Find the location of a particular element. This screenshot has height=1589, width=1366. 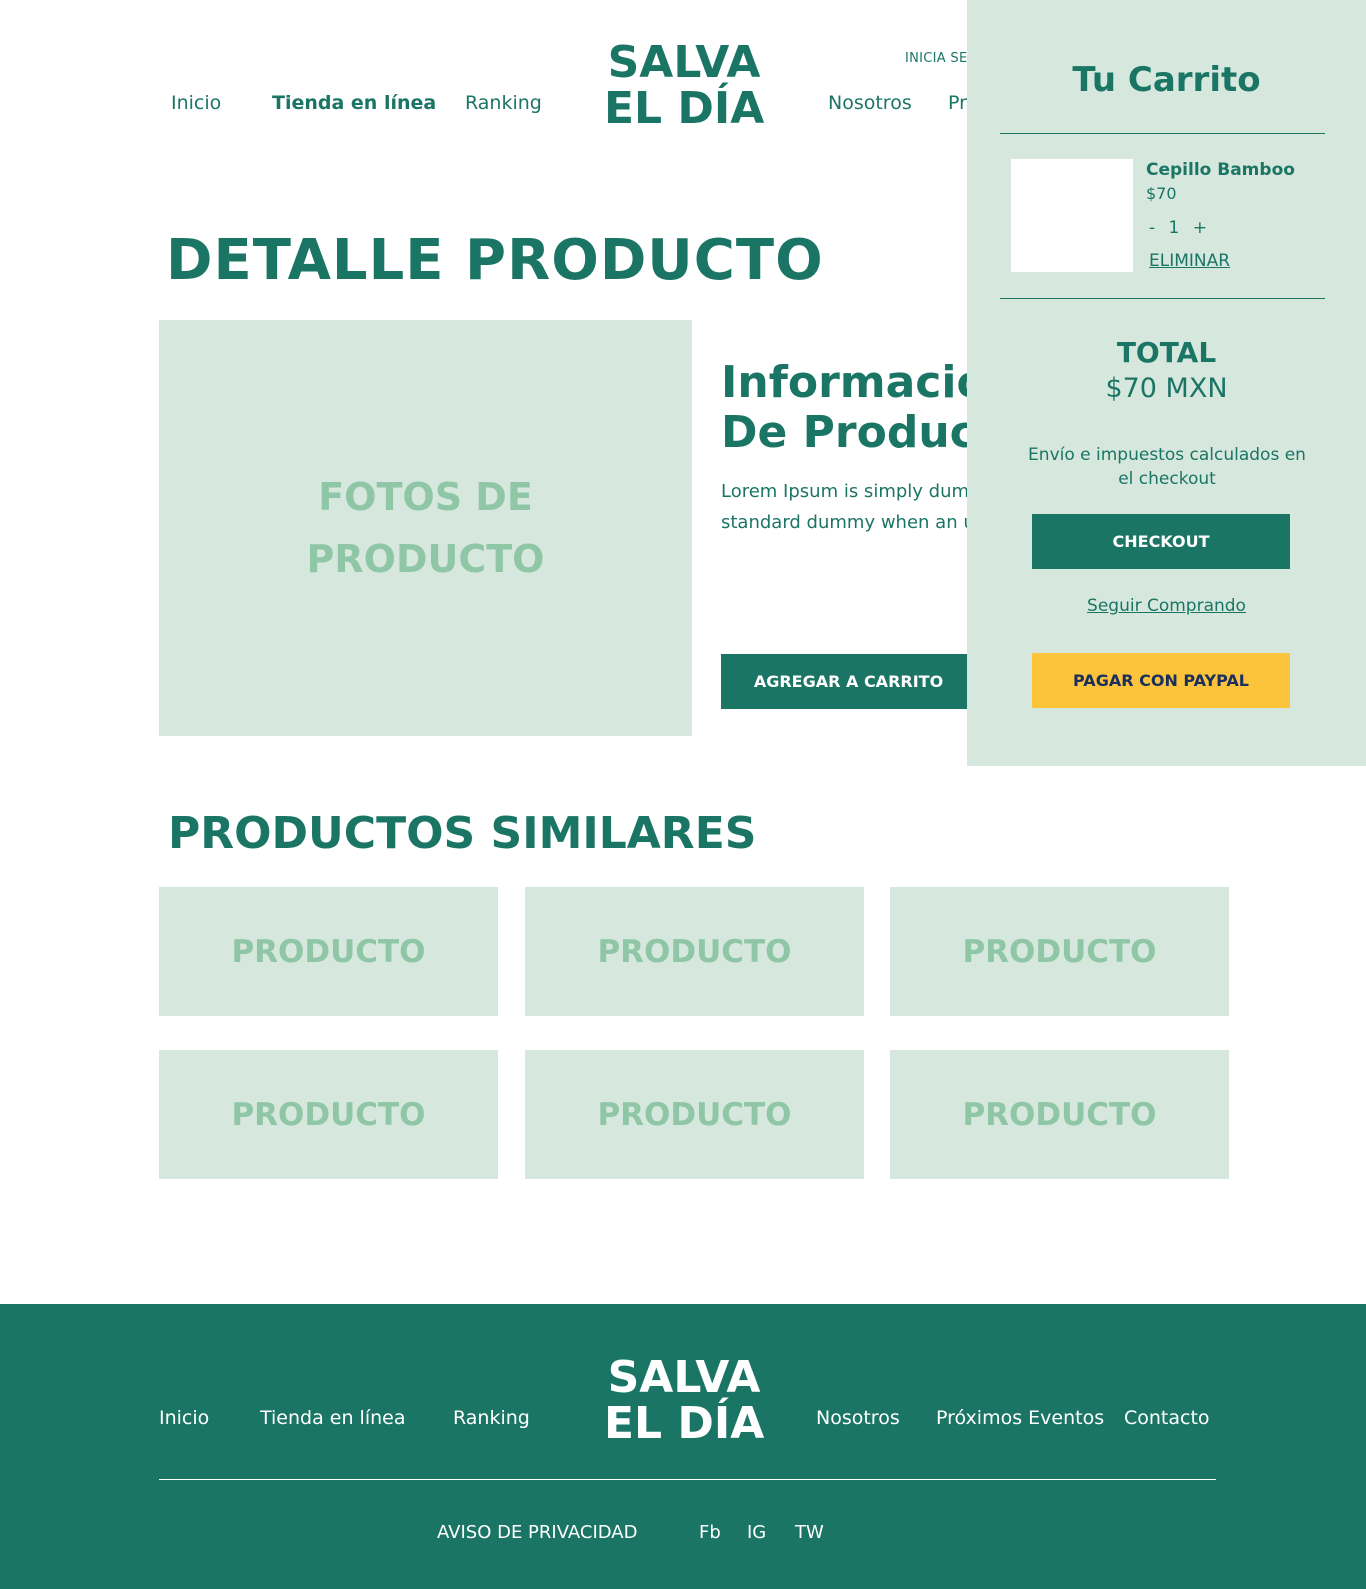

login-link: INICIA SES is located at coordinates (940, 58).